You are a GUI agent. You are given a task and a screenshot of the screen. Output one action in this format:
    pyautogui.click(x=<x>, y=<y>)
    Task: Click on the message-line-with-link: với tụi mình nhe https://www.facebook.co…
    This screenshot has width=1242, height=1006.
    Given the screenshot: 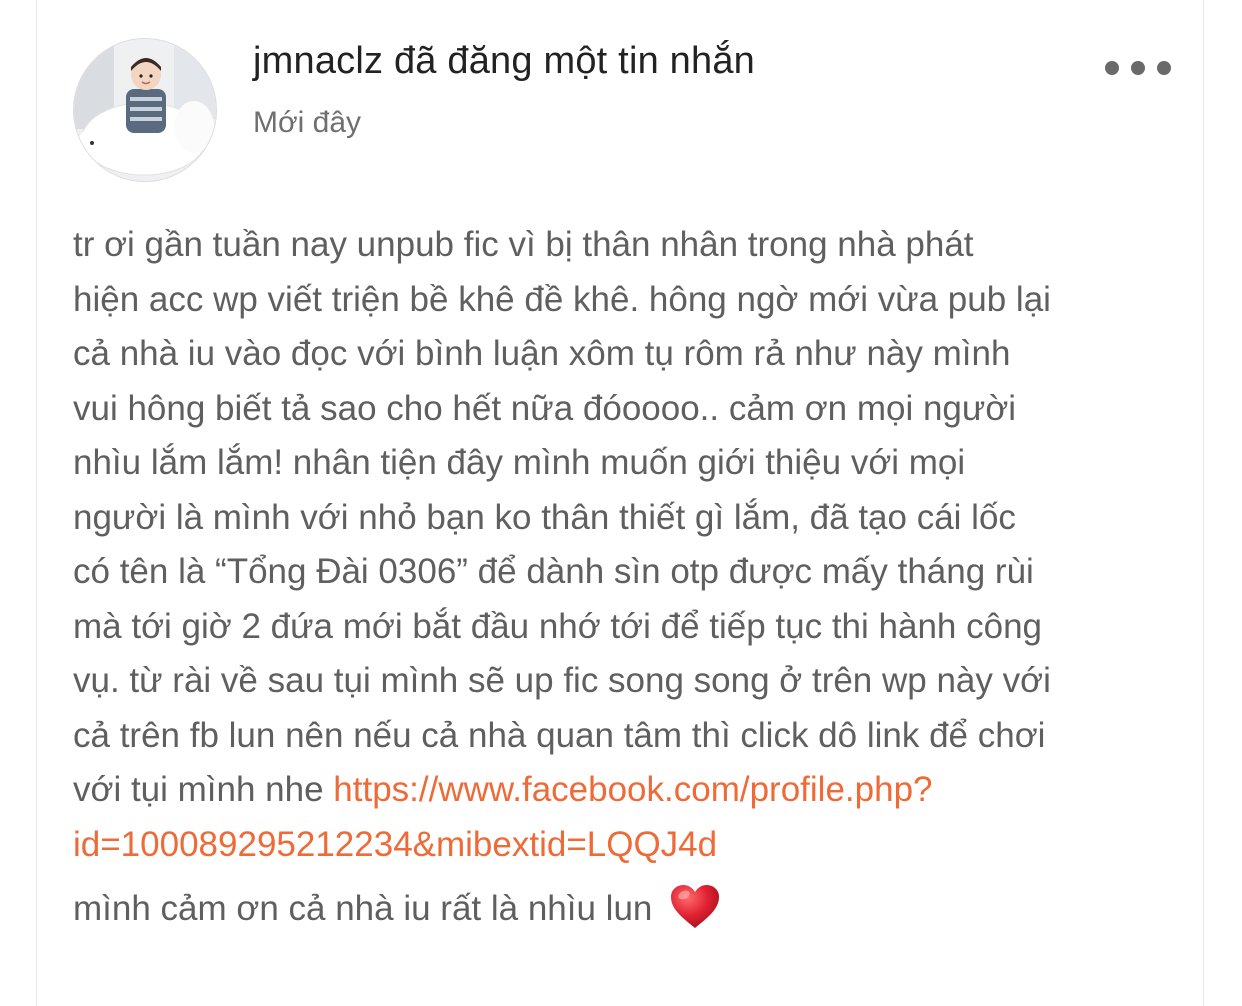 What is the action you would take?
    pyautogui.click(x=623, y=790)
    